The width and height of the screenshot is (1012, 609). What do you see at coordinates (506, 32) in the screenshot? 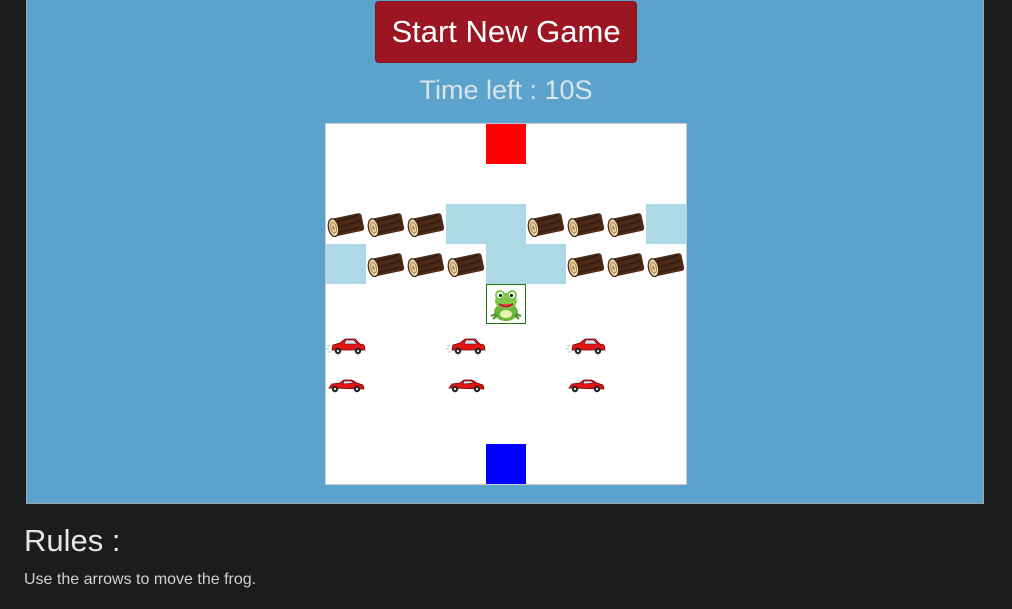
I see `start-new-game-button: Start New Game` at bounding box center [506, 32].